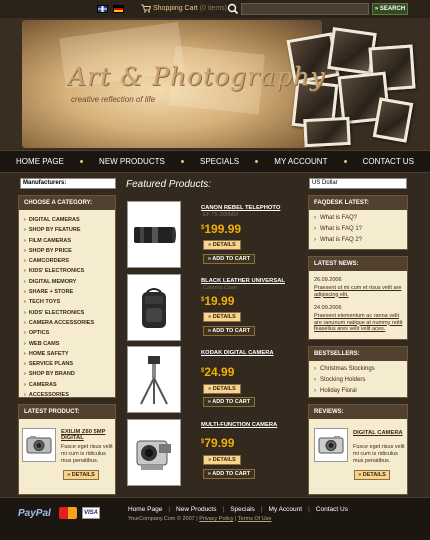 The width and height of the screenshot is (430, 540). What do you see at coordinates (358, 354) in the screenshot?
I see `bestsellers-heading: BESTSELLERS:` at bounding box center [358, 354].